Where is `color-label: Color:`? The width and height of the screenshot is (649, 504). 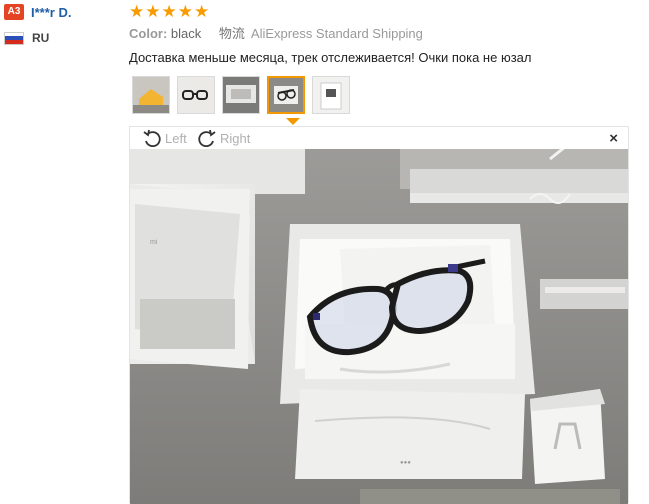
color-label: Color: is located at coordinates (148, 33).